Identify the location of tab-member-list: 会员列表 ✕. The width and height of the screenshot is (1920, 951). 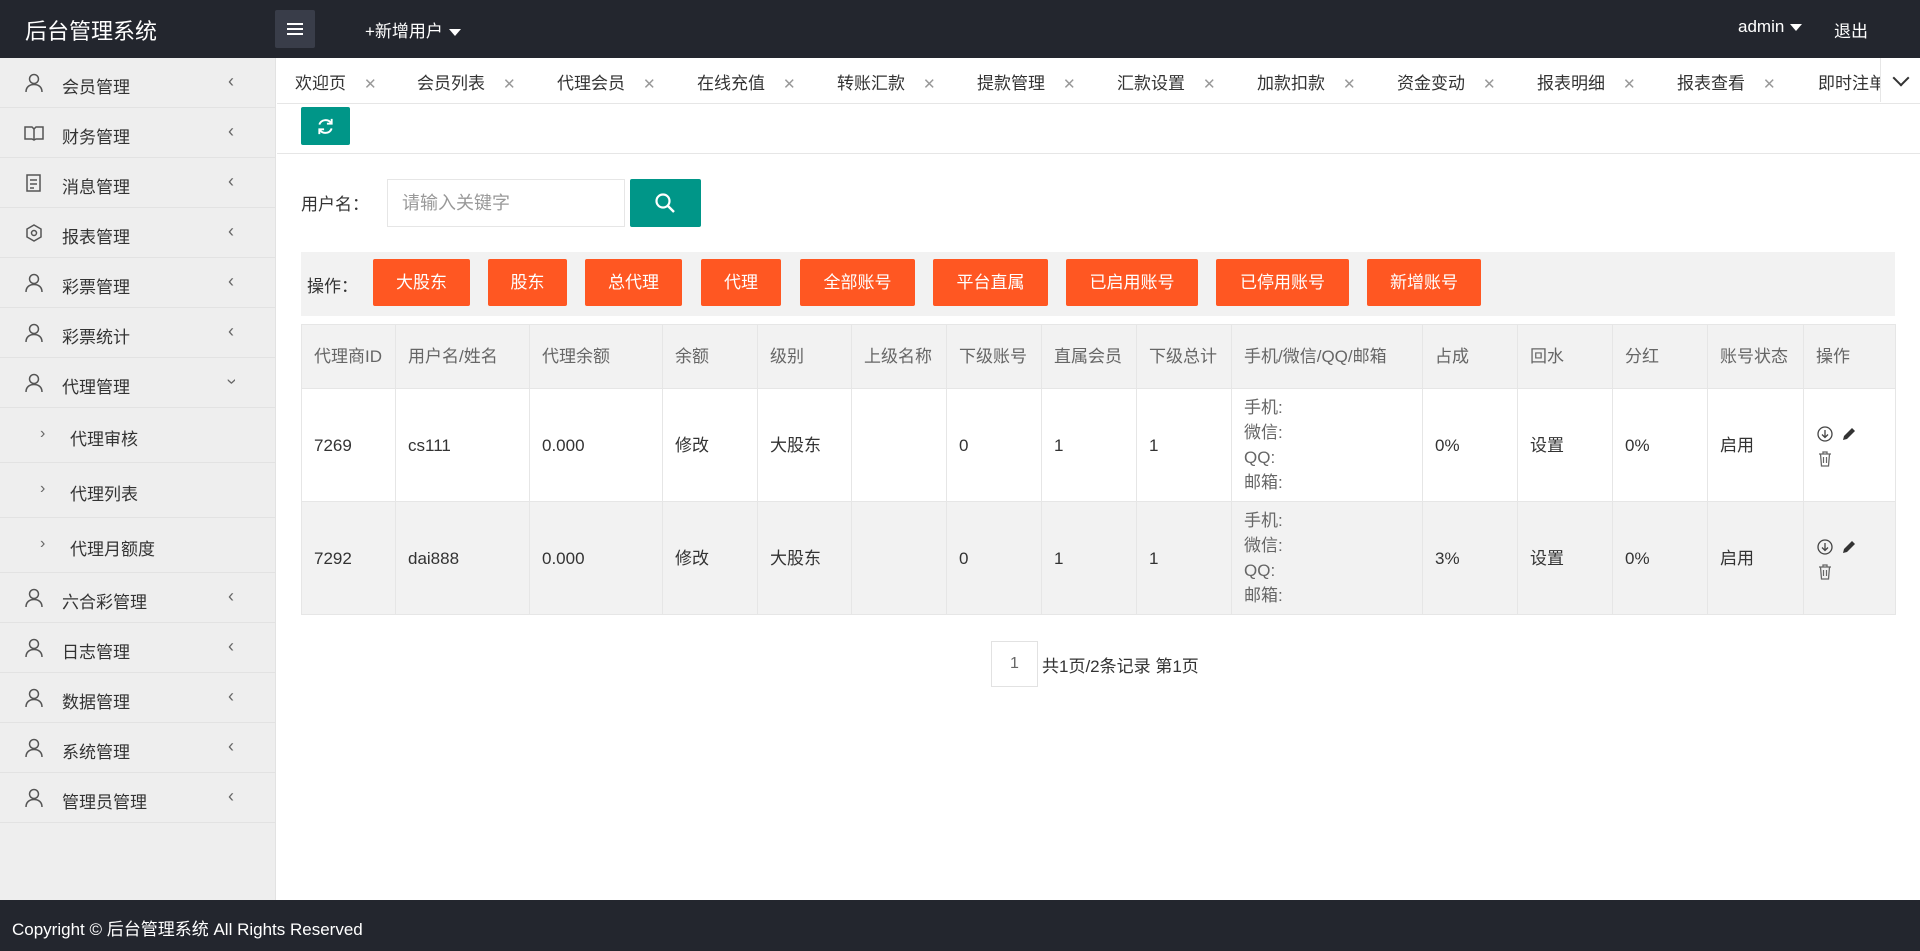
(466, 81).